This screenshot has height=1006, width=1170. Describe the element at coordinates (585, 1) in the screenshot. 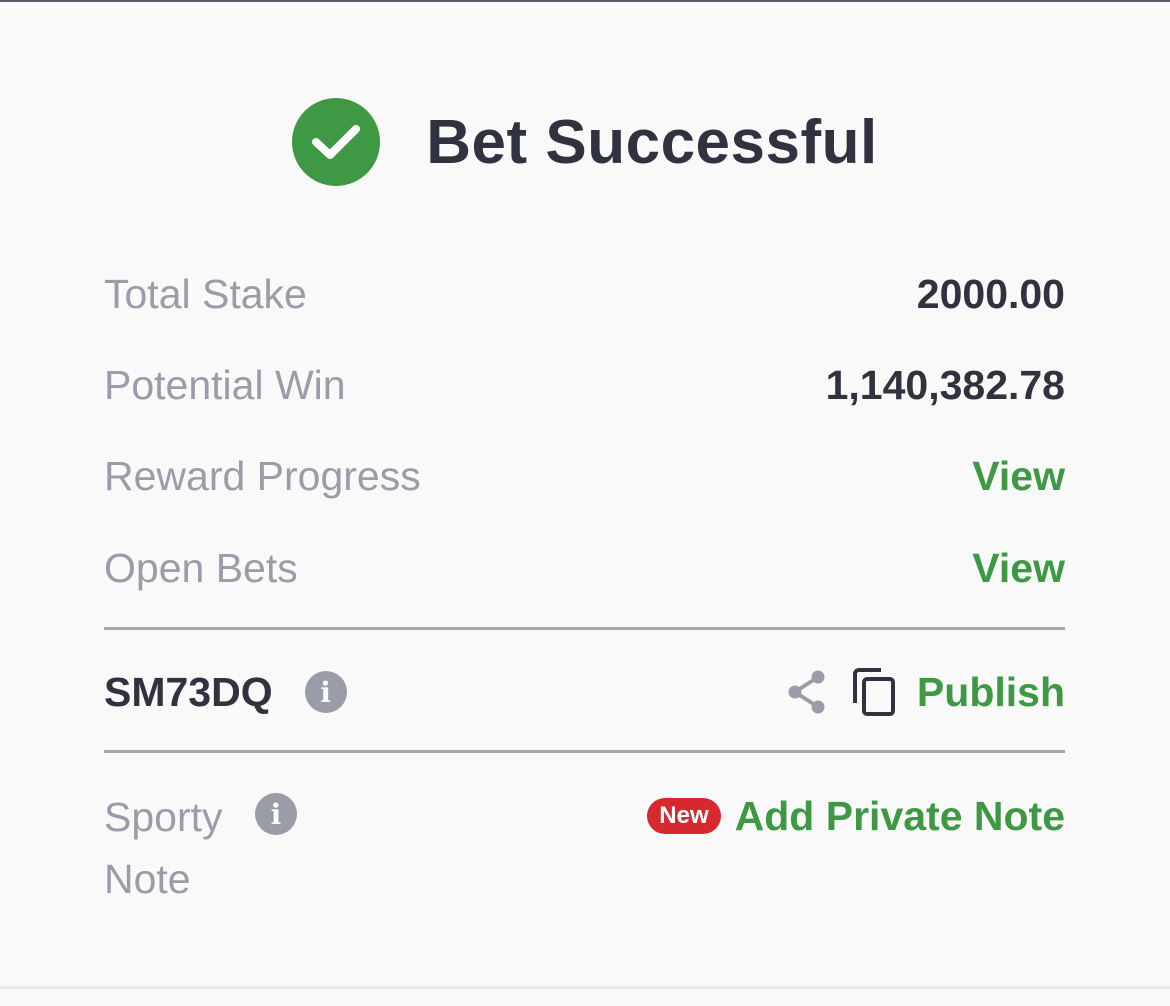

I see `top-border` at that location.